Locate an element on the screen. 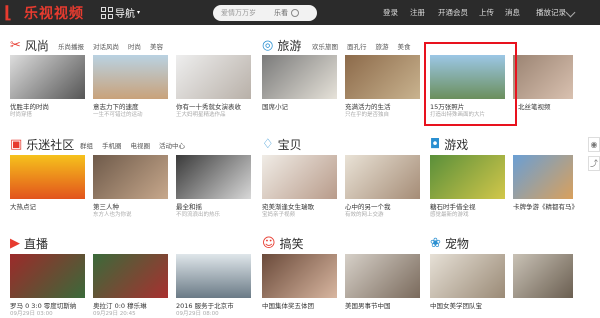 The width and height of the screenshot is (600, 318). video-subcaption: 王大妈明星精选作品 is located at coordinates (201, 115).